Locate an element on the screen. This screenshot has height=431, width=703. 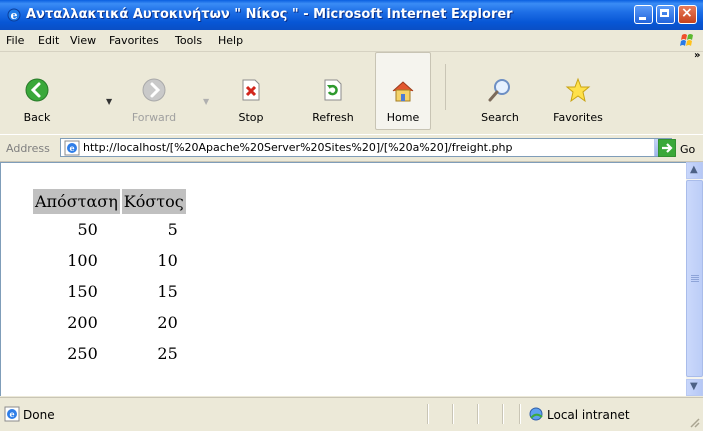
vertical-scrollbar: ▲ ▼ is located at coordinates (694, 279).